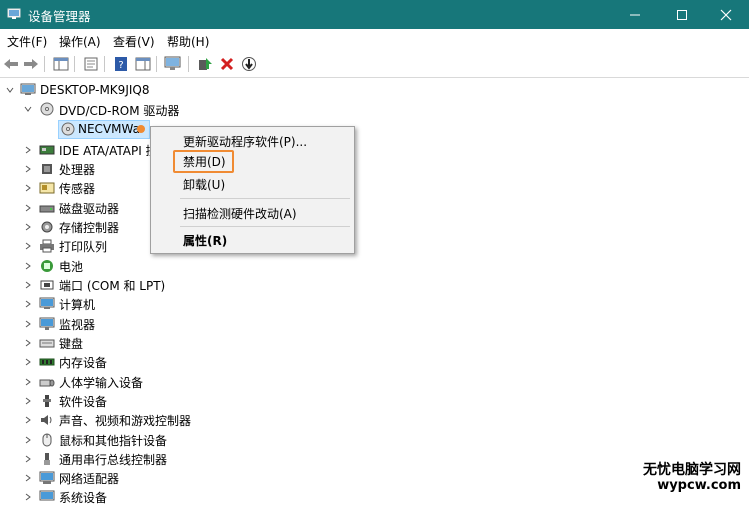 Image resolution: width=749 pixels, height=506 pixels. What do you see at coordinates (89, 227) in the screenshot?
I see `storage-category: 存储控制器` at bounding box center [89, 227].